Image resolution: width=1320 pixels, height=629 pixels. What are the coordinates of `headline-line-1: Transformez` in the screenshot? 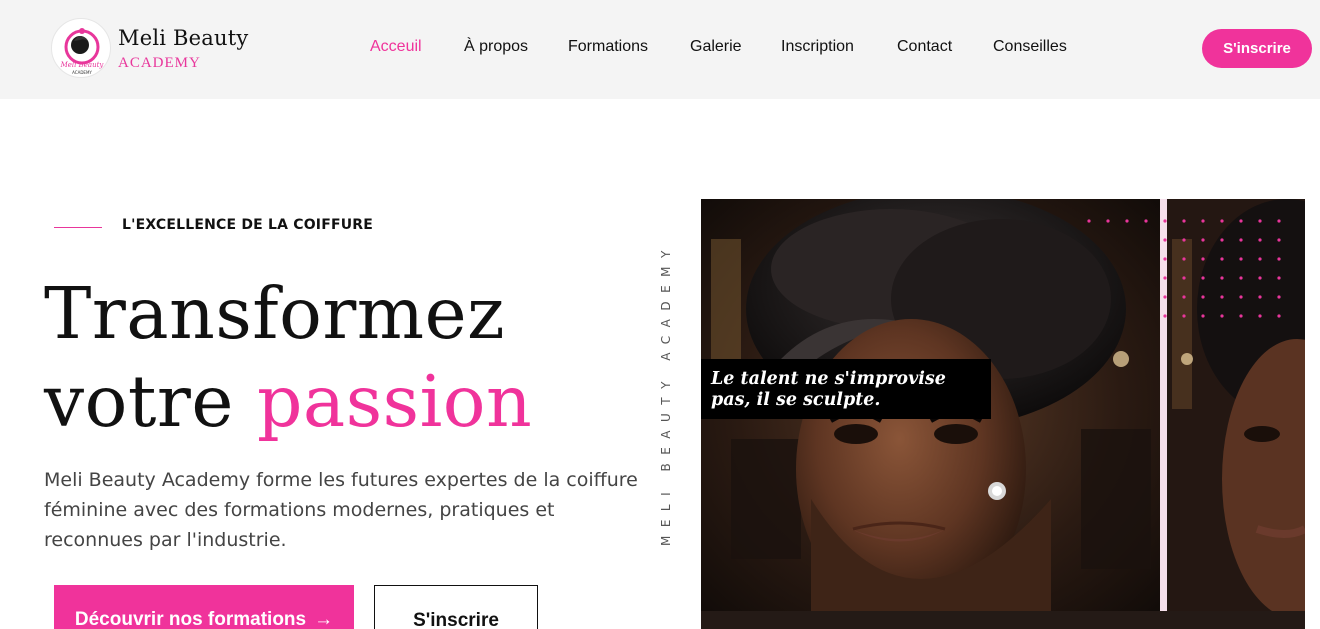 It's located at (275, 313).